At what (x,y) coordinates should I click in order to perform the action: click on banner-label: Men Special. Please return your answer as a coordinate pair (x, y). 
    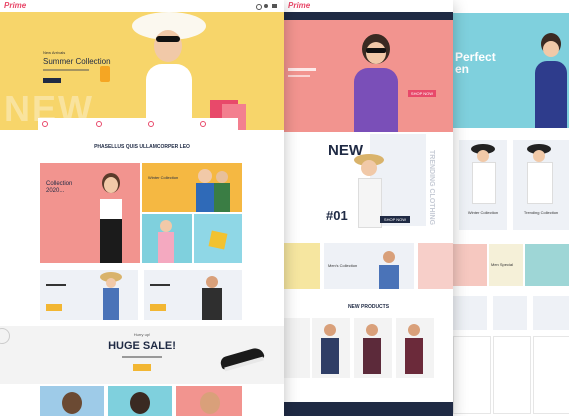
    Looking at the image, I should click on (502, 264).